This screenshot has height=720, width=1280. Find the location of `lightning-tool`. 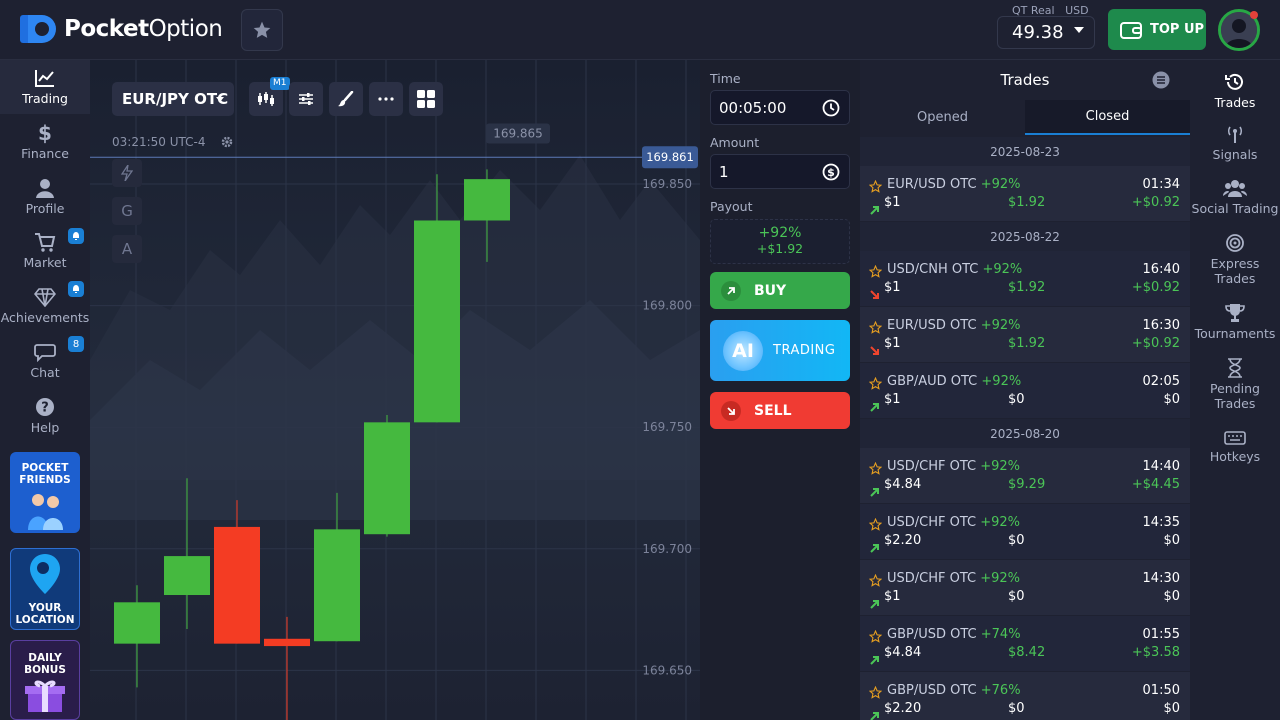

lightning-tool is located at coordinates (127, 173).